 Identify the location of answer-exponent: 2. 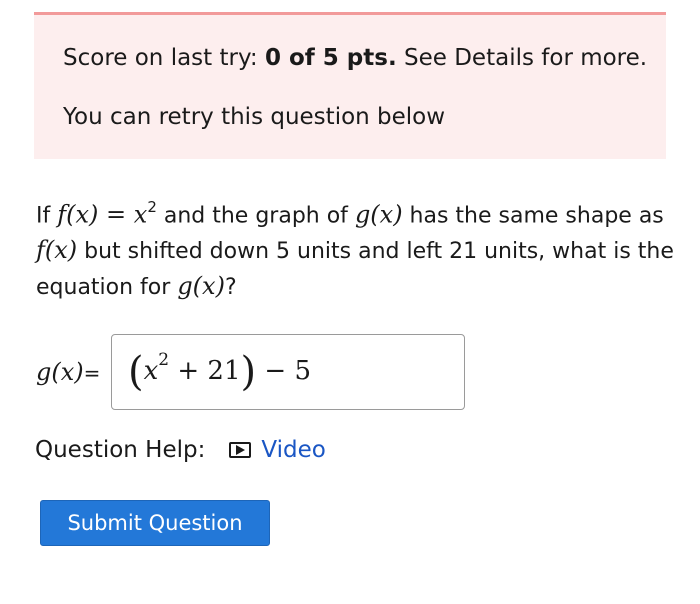
(164, 360).